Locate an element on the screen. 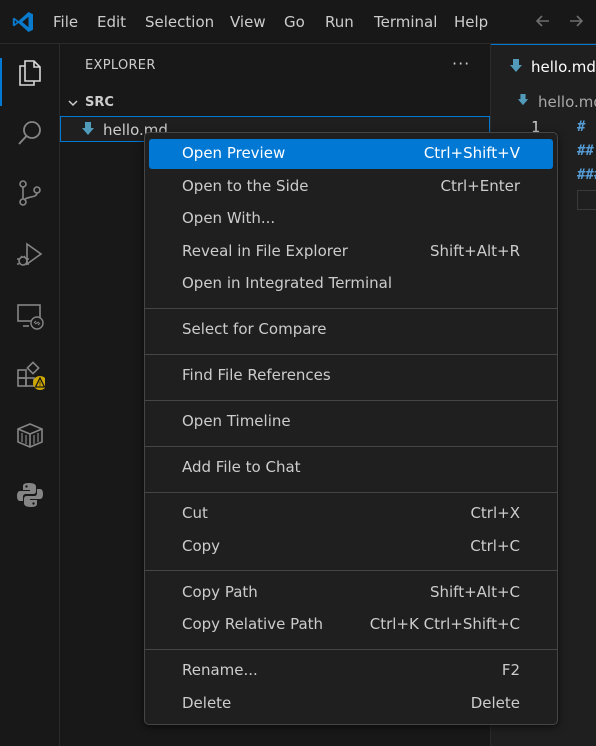 The image size is (596, 746). more-actions-button: ··· is located at coordinates (461, 63).